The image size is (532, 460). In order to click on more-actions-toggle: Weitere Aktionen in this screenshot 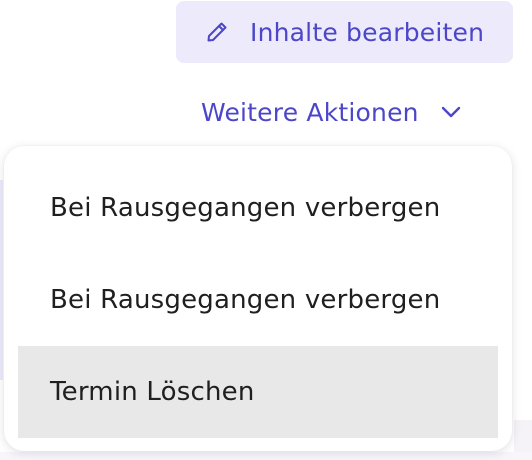, I will do `click(332, 112)`.